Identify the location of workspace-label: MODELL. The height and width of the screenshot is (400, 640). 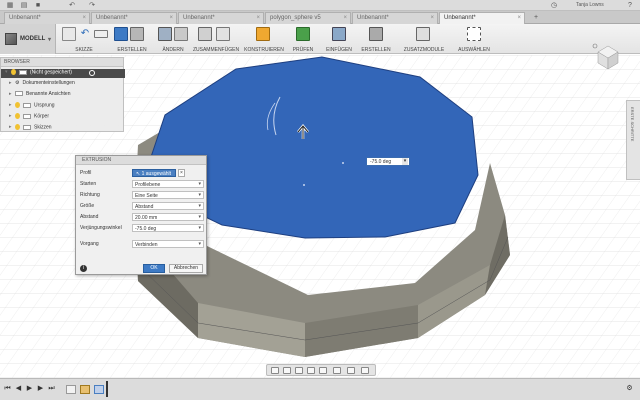
(33, 39).